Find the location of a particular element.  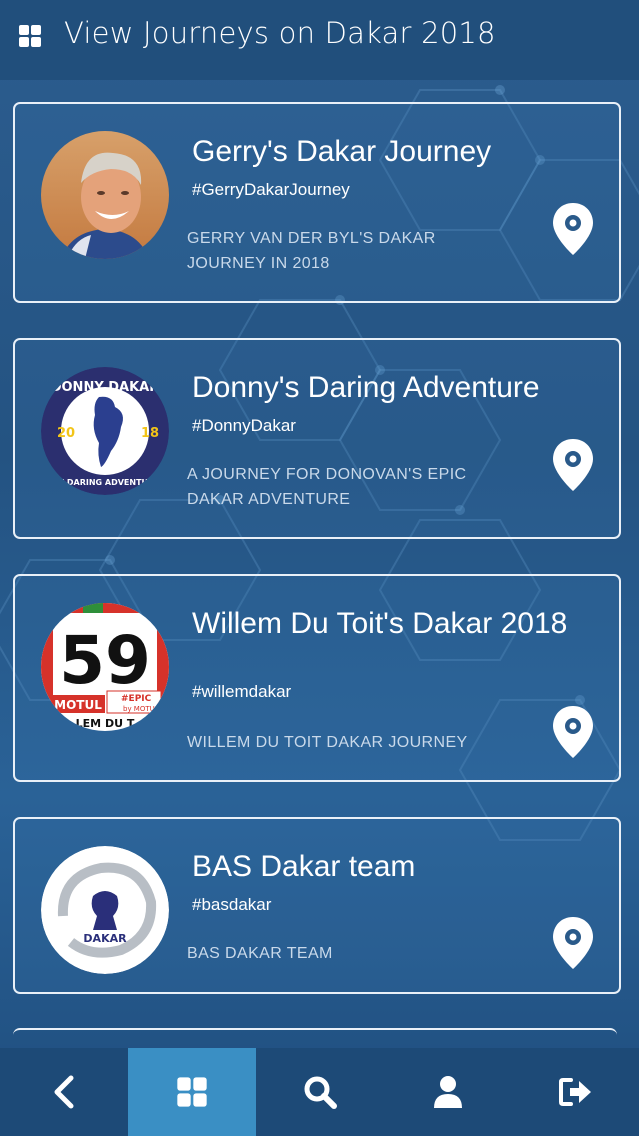

bottom-navigation is located at coordinates (319, 1092).